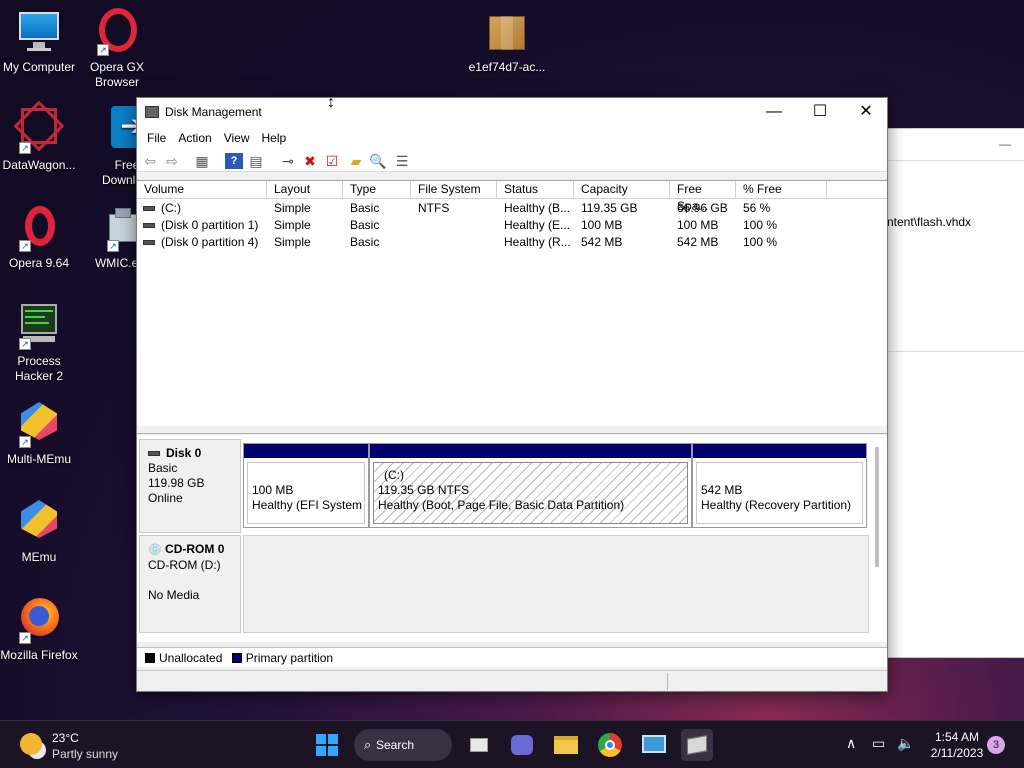 The height and width of the screenshot is (768, 1024). I want to click on help-icon: ?, so click(234, 161).